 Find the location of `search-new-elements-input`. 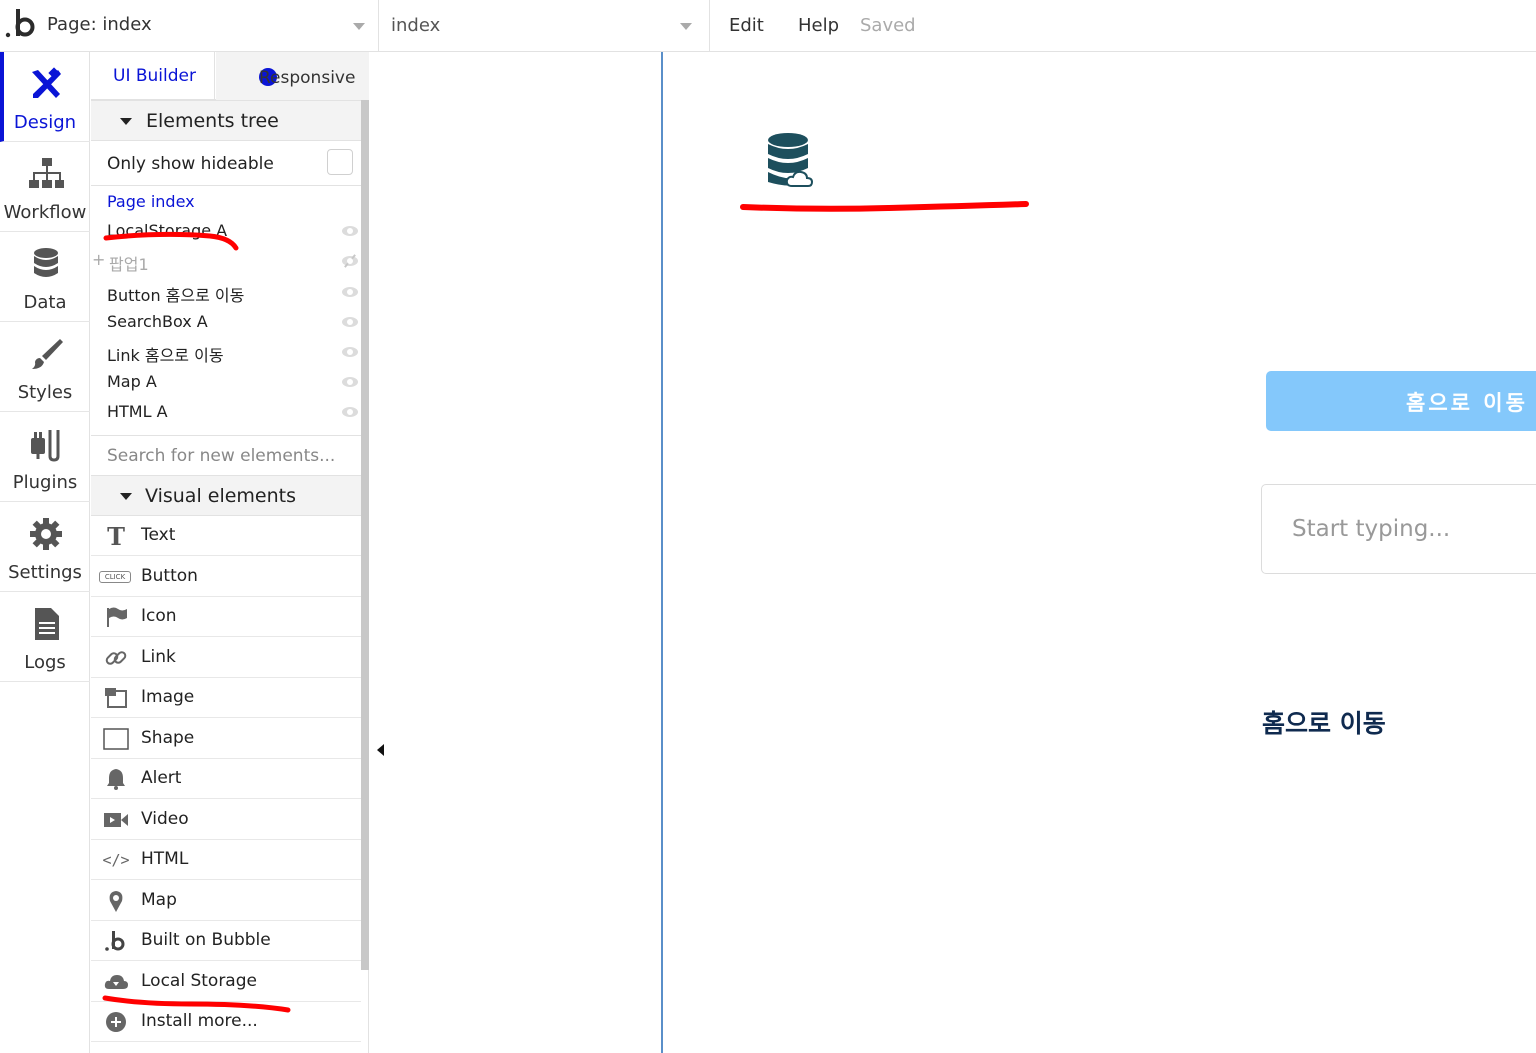

search-new-elements-input is located at coordinates (226, 456).